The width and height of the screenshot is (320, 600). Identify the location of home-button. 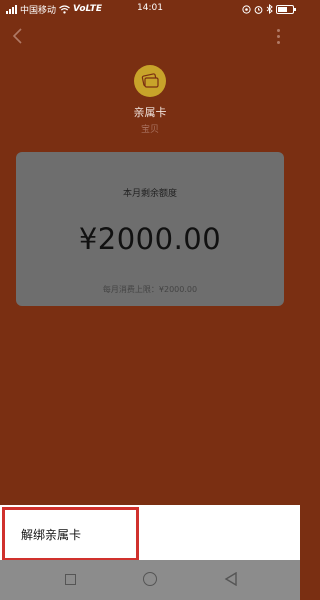
(150, 579).